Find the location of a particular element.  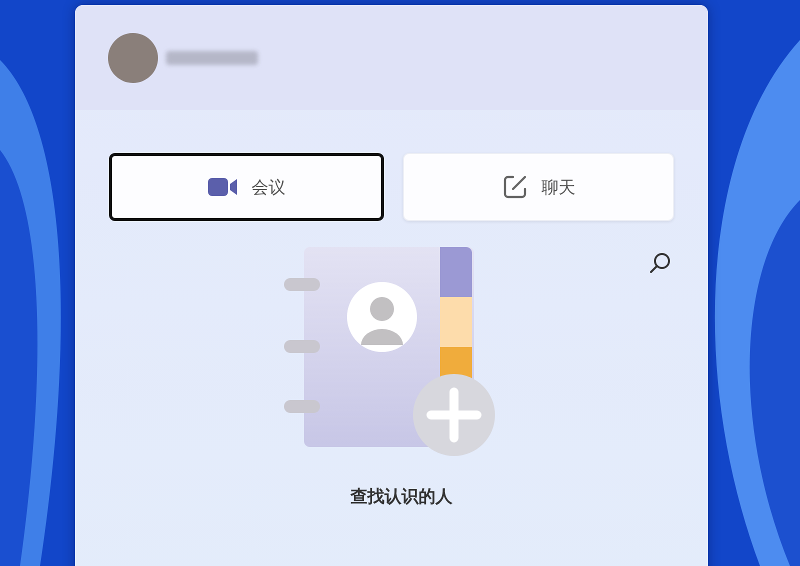

avatar is located at coordinates (133, 57).